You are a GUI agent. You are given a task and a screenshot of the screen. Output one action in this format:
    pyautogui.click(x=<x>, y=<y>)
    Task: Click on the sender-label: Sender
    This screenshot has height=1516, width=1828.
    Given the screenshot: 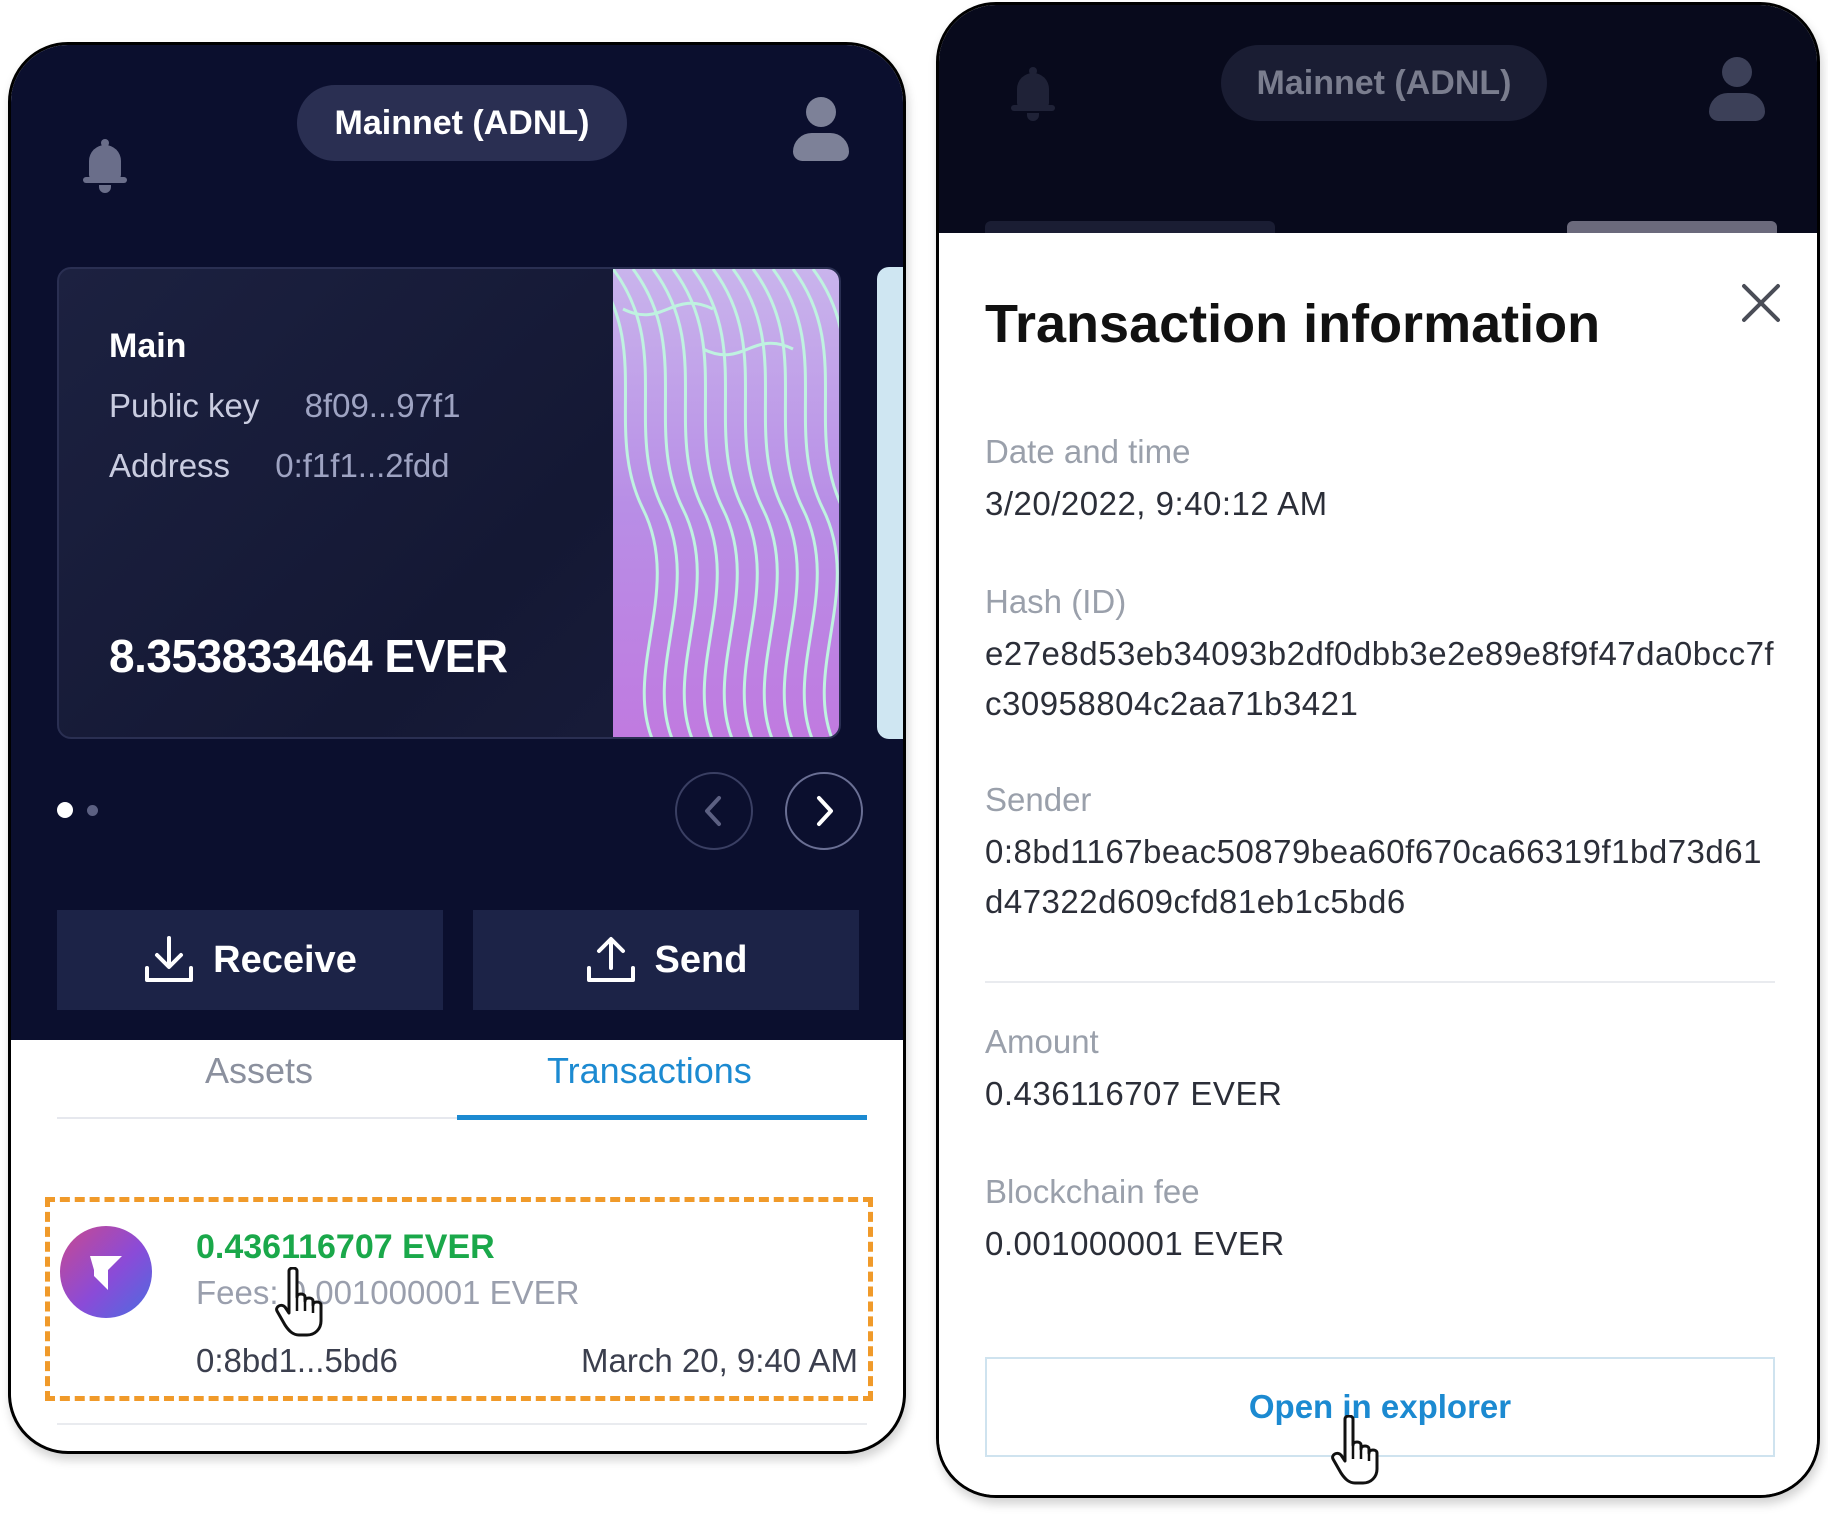 What is the action you would take?
    pyautogui.click(x=1038, y=799)
    